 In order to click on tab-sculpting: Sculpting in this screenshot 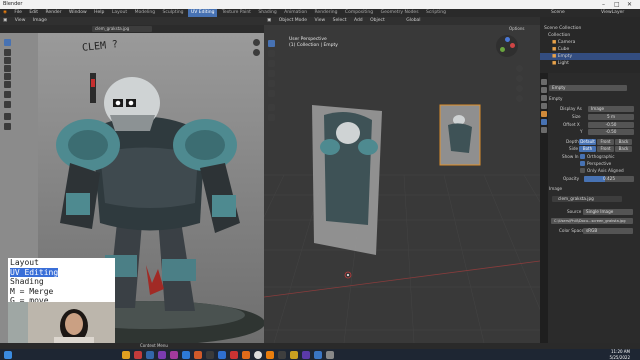, I will do `click(173, 13)`.